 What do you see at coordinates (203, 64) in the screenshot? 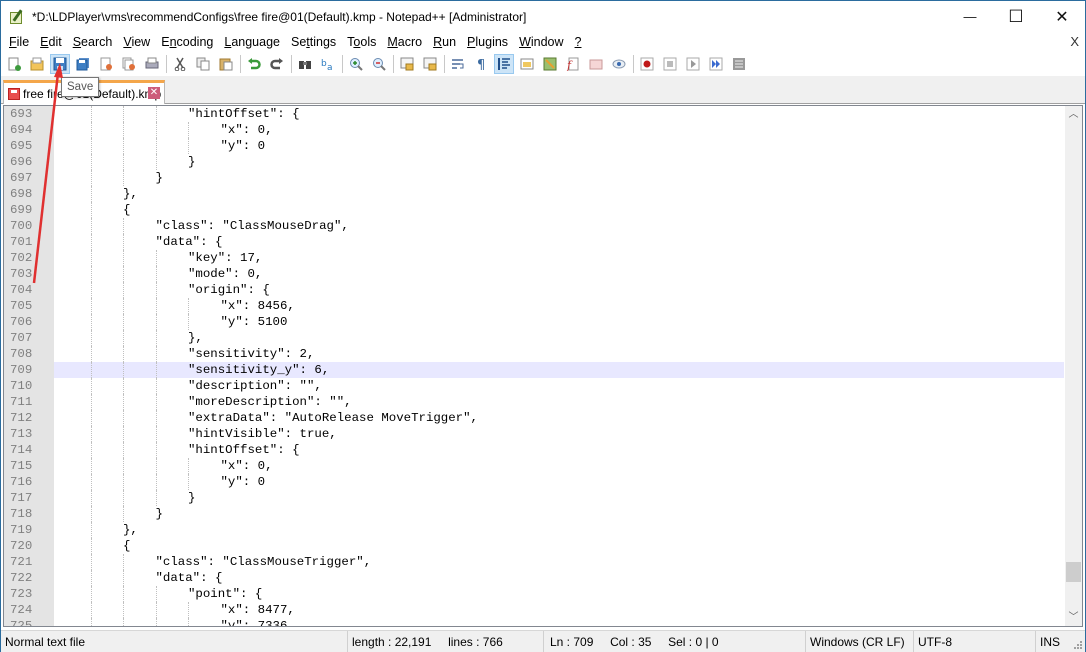
I see `copy-button` at bounding box center [203, 64].